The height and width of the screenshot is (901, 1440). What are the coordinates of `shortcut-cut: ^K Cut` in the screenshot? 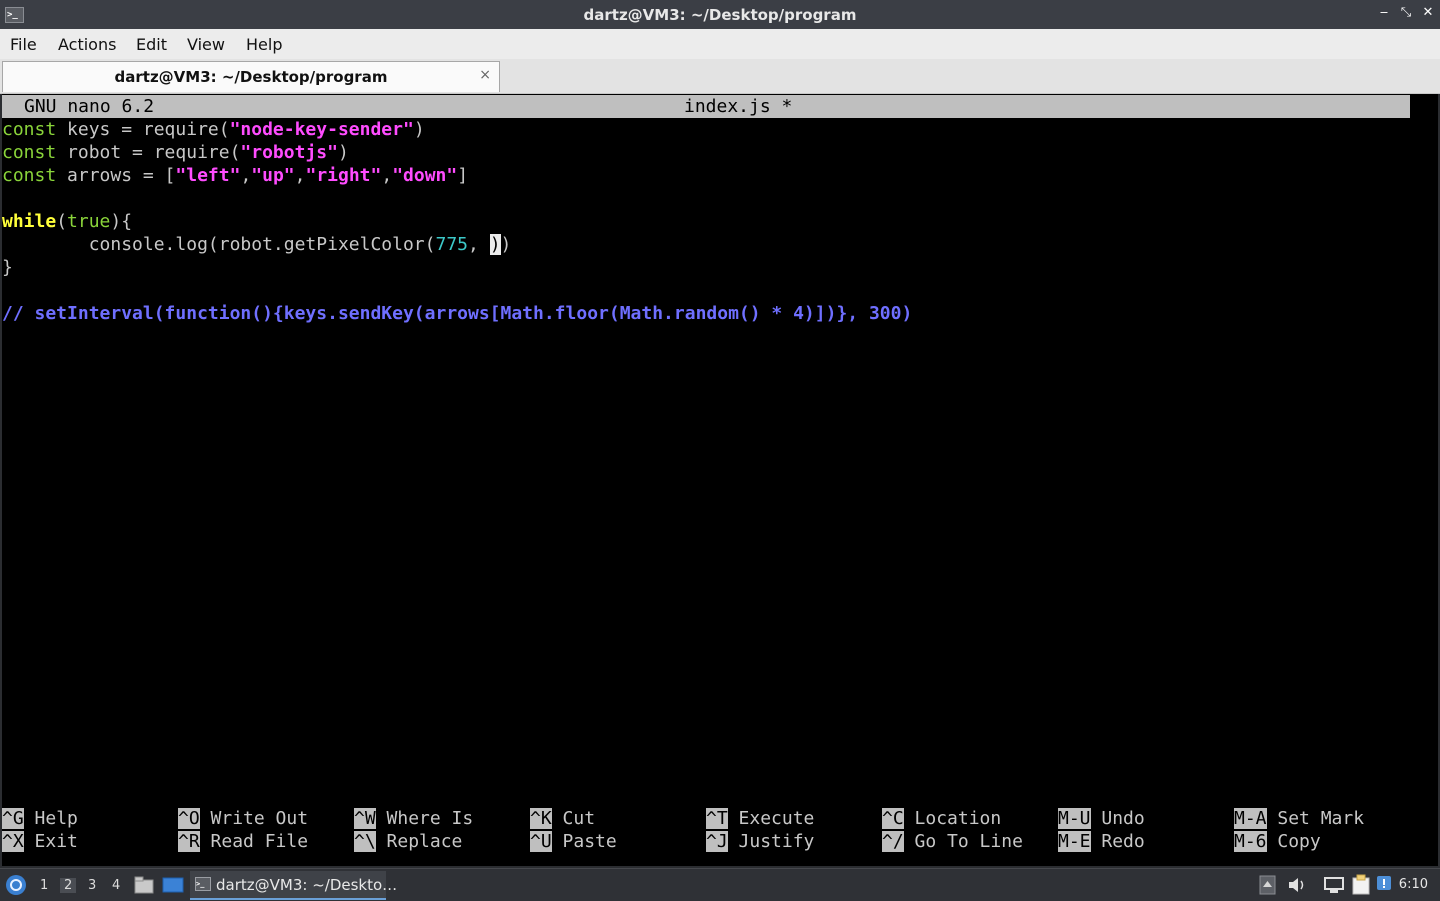 It's located at (563, 818).